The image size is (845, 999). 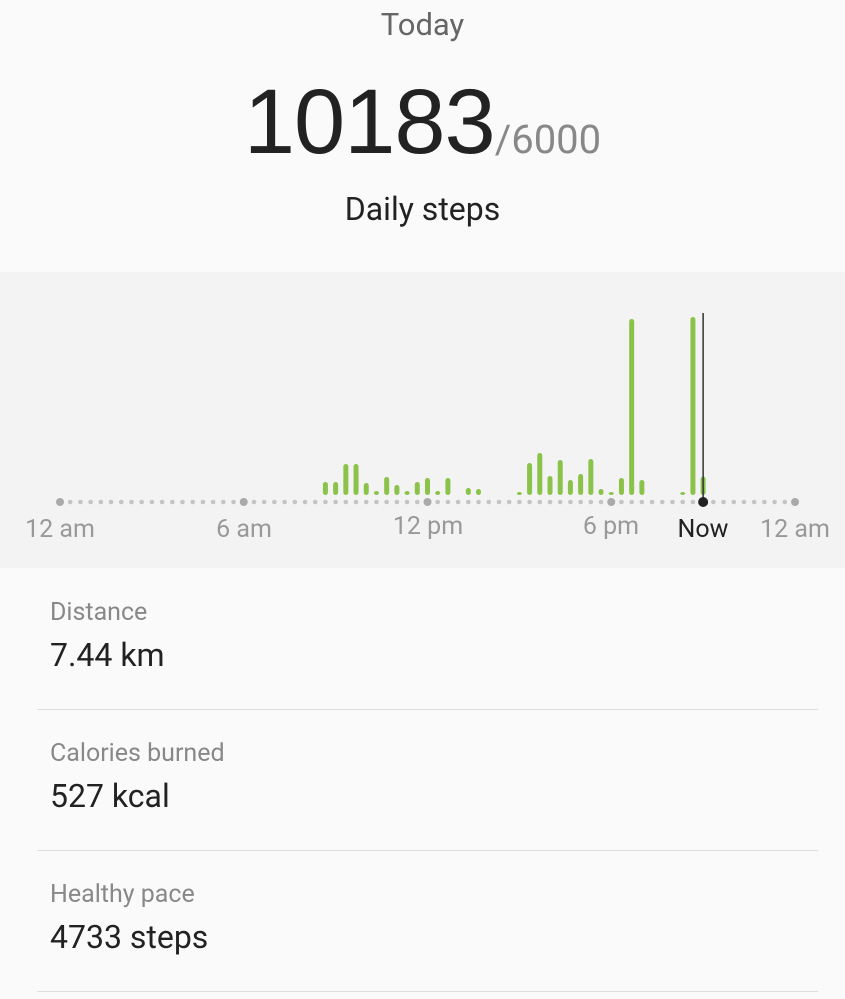 What do you see at coordinates (137, 753) in the screenshot?
I see `stat-label: Calories burned` at bounding box center [137, 753].